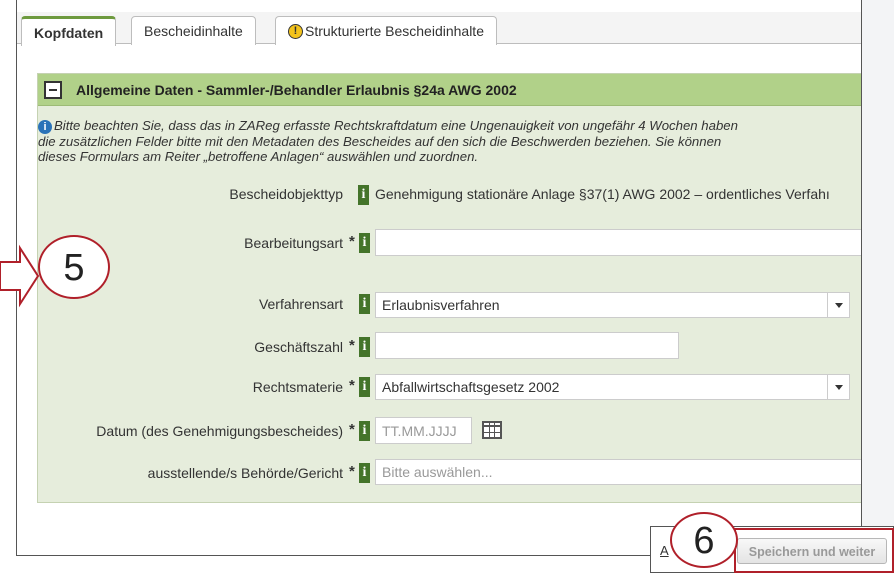  What do you see at coordinates (394, 31) in the screenshot?
I see `tab-label: Strukturierte Bescheidinhalte` at bounding box center [394, 31].